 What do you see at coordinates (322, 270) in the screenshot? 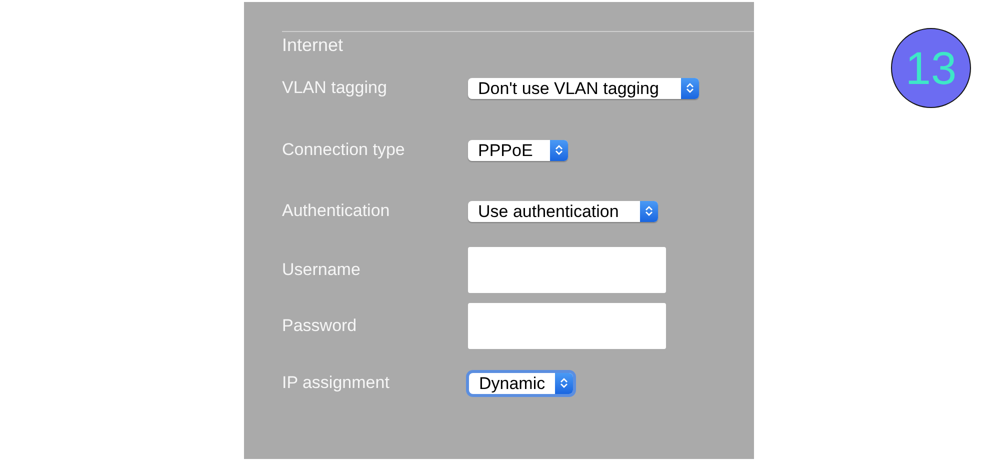
I see `field-label: Username` at bounding box center [322, 270].